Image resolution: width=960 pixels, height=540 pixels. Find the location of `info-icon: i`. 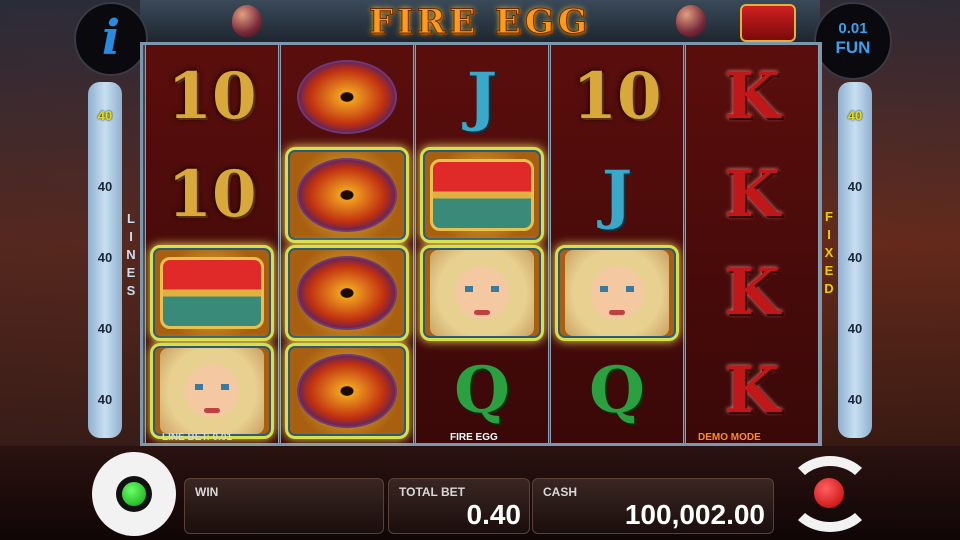

info-icon: i is located at coordinates (111, 38).